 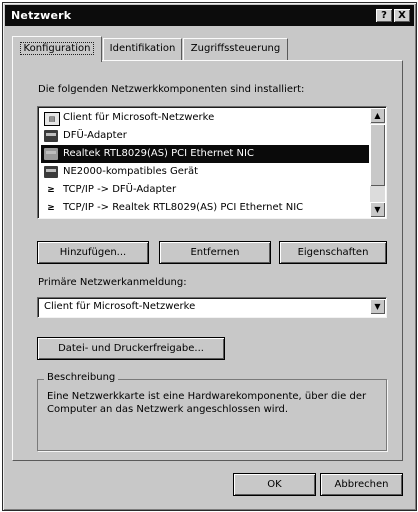 What do you see at coordinates (112, 282) in the screenshot?
I see `primary-logon-label: Primäre Netzwerkanmeldung:` at bounding box center [112, 282].